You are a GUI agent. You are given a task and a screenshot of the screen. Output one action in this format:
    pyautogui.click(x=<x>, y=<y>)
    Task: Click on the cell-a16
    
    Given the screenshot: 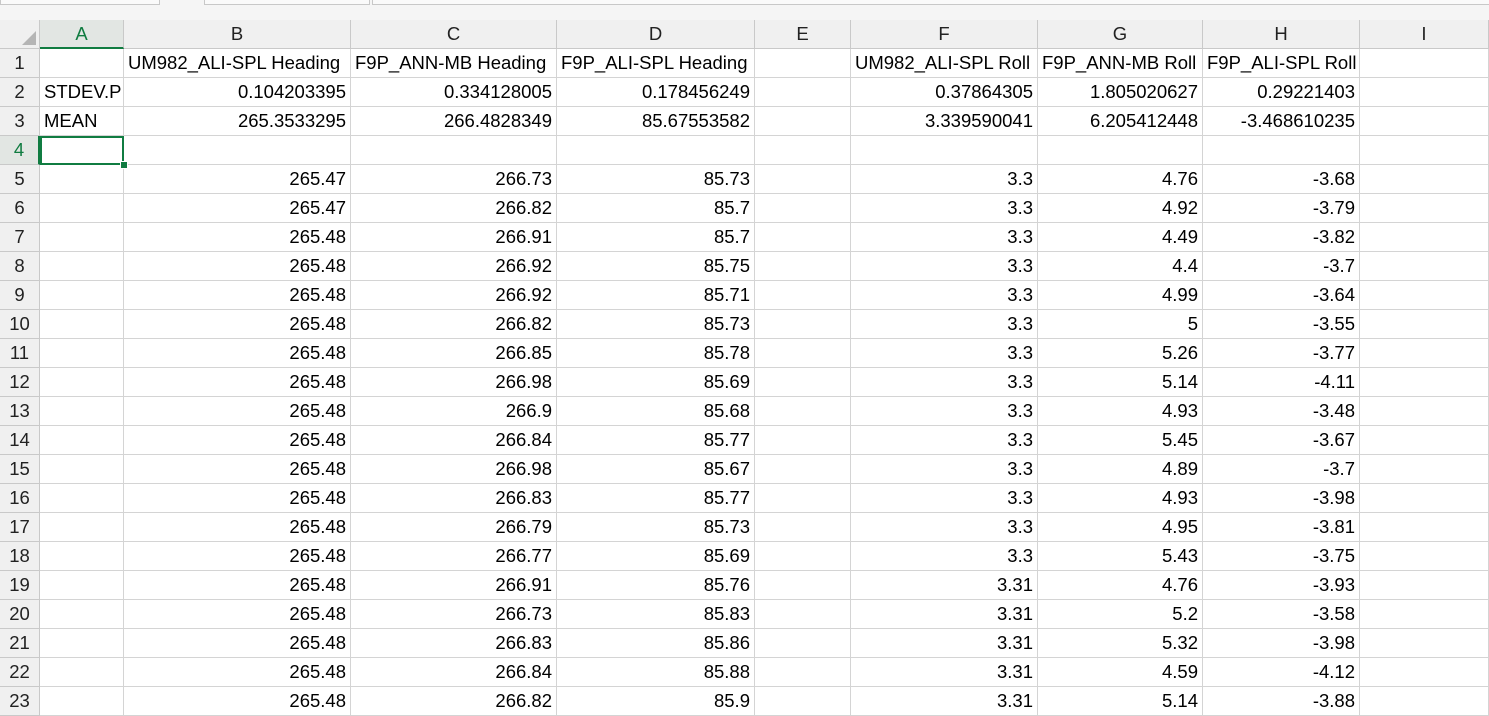 What is the action you would take?
    pyautogui.click(x=82, y=498)
    